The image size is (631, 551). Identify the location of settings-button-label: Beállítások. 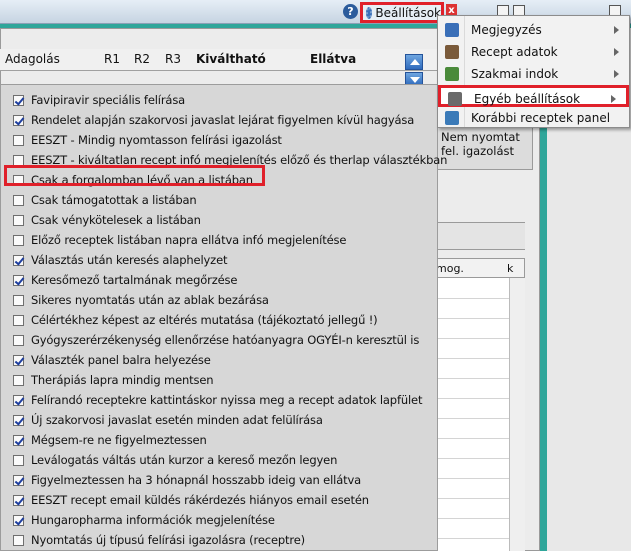
(408, 13).